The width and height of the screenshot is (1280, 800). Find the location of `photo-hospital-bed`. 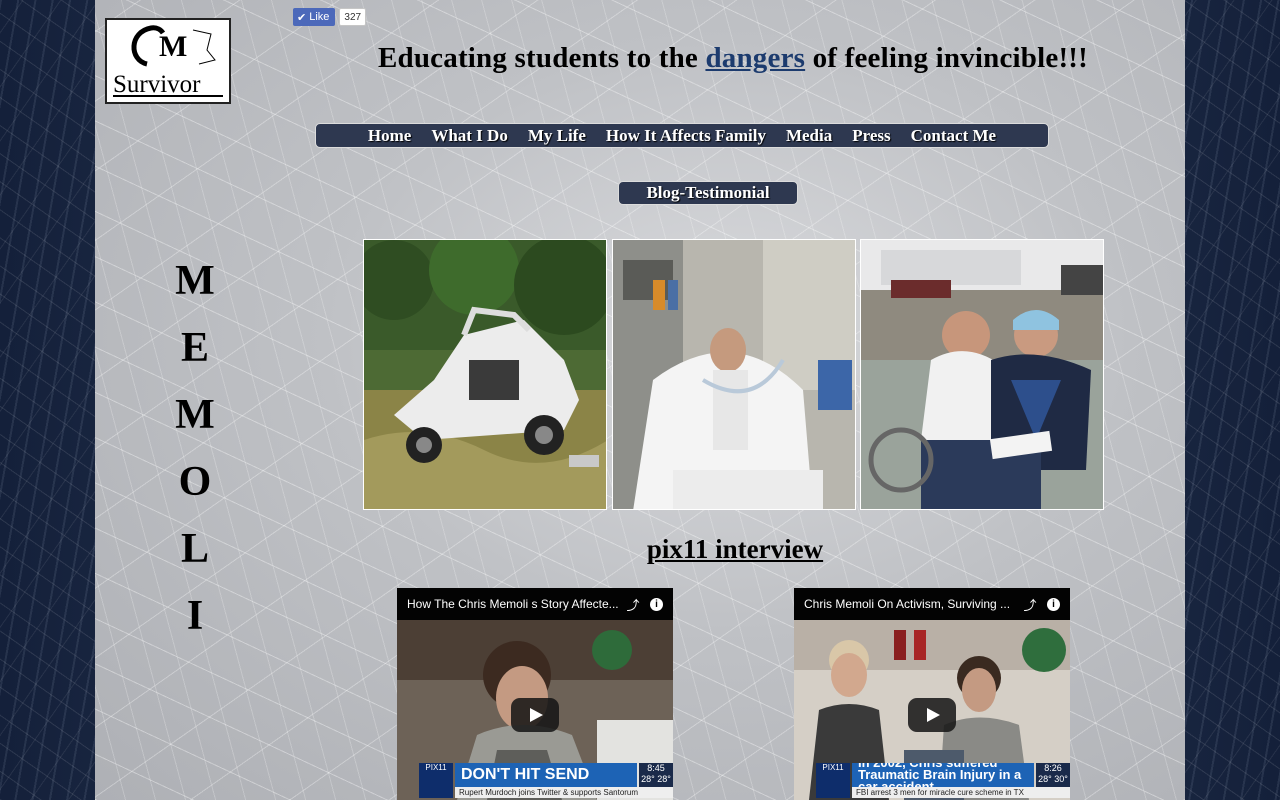

photo-hospital-bed is located at coordinates (734, 374).